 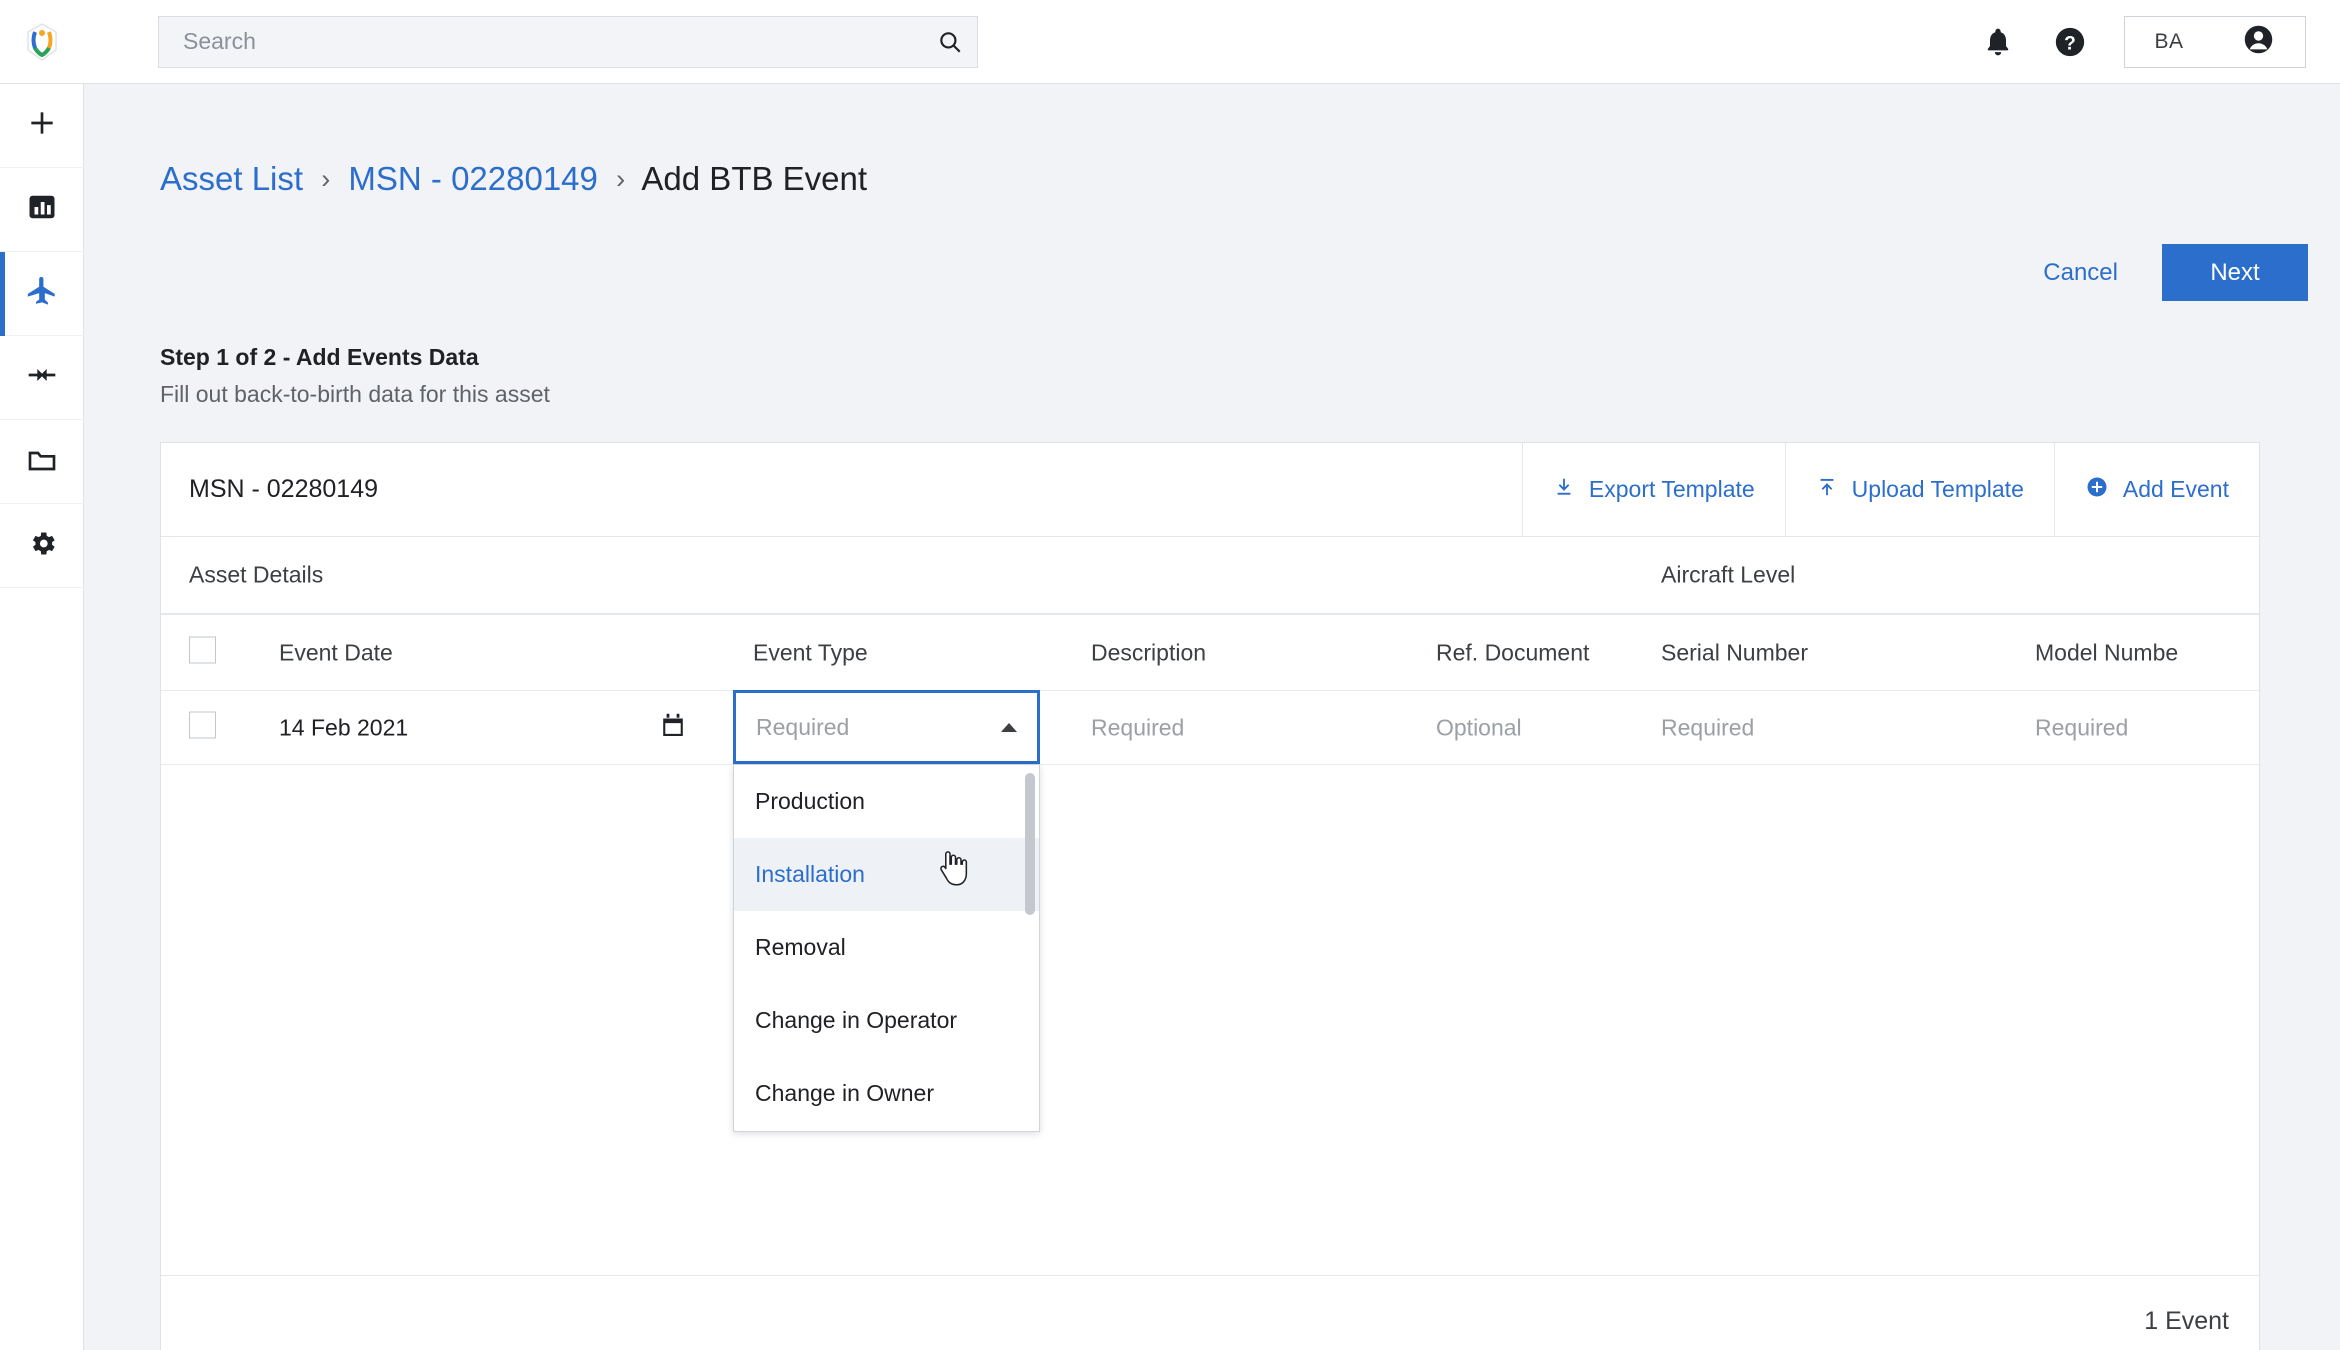 I want to click on upload-template-button: Upload Template, so click(x=1919, y=489).